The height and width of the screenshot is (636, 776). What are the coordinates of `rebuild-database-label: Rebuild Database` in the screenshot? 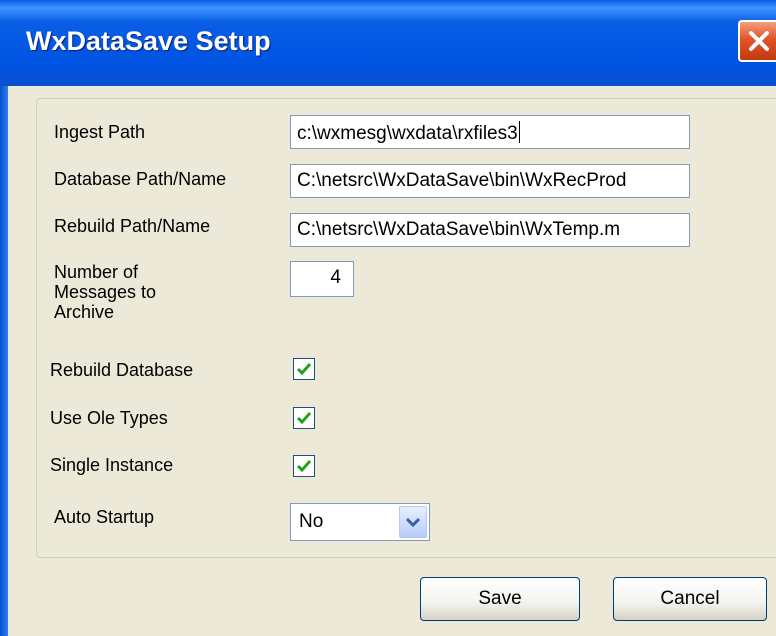 It's located at (122, 370).